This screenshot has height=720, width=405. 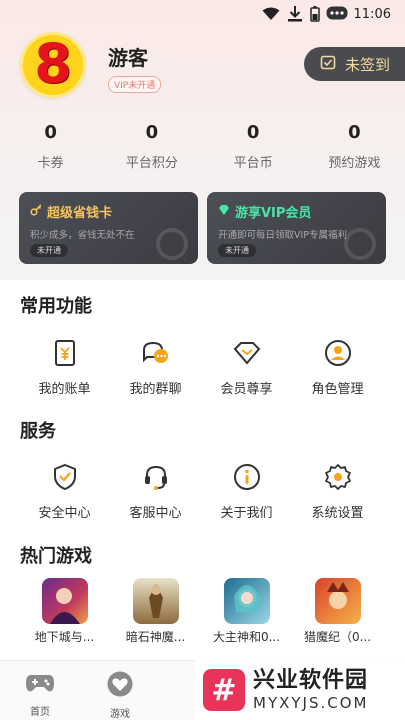 I want to click on gamepad-icon, so click(x=40, y=685).